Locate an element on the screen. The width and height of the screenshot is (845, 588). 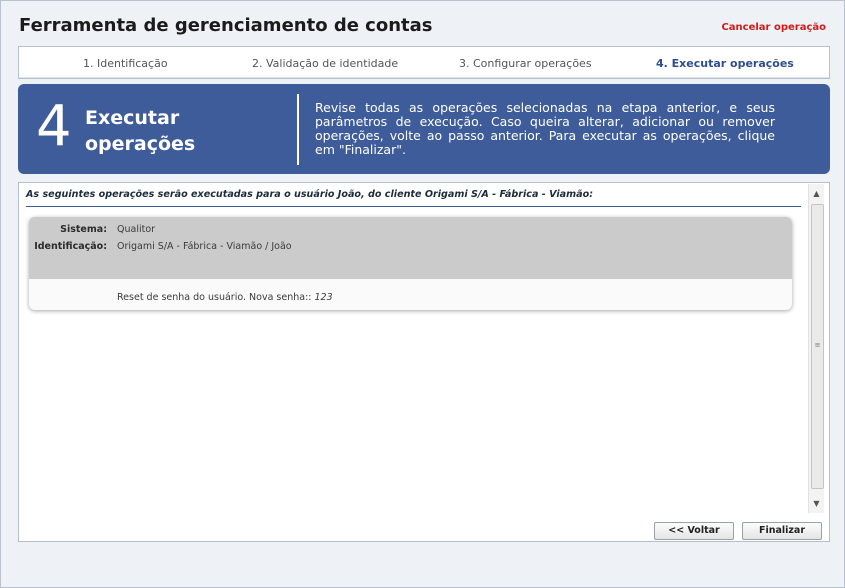
vertical-scrollbar: ▲ ≡ ▼ is located at coordinates (816, 348).